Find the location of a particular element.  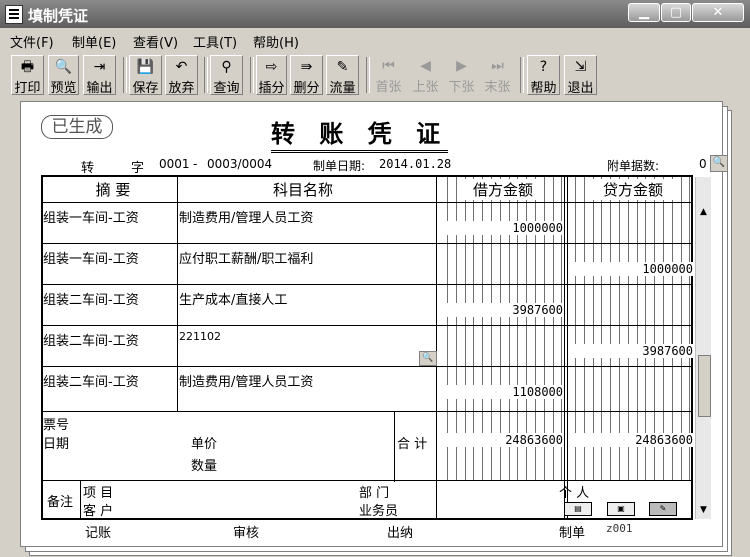

aux-card-icon: ▤ is located at coordinates (578, 509).